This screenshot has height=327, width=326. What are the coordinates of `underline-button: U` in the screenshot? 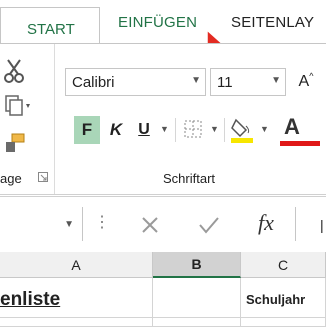 It's located at (144, 130).